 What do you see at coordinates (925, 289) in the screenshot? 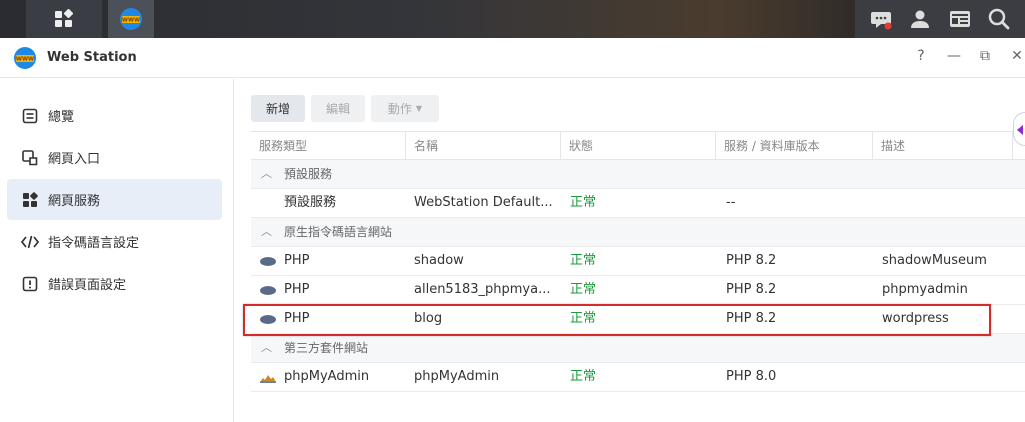
I see `cell-description: phpmyadmin` at bounding box center [925, 289].